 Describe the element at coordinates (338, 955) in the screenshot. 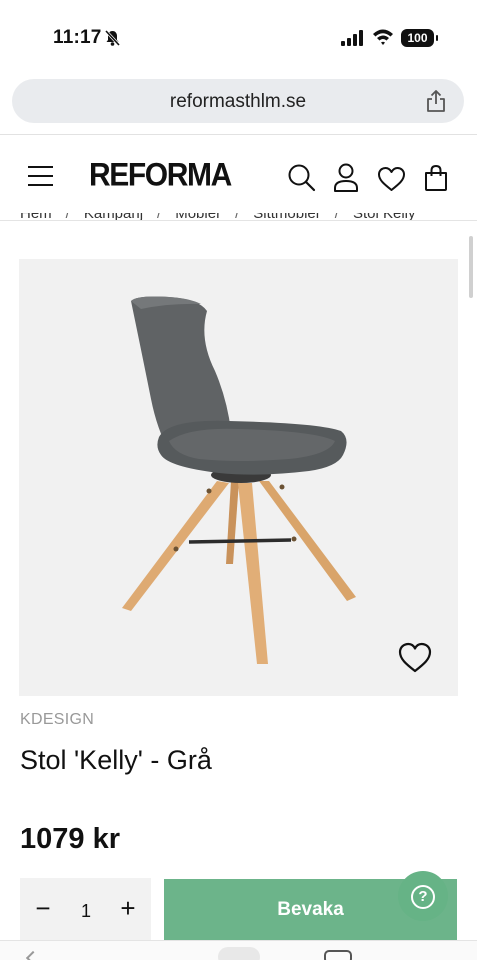

I see `tabs-icon` at that location.